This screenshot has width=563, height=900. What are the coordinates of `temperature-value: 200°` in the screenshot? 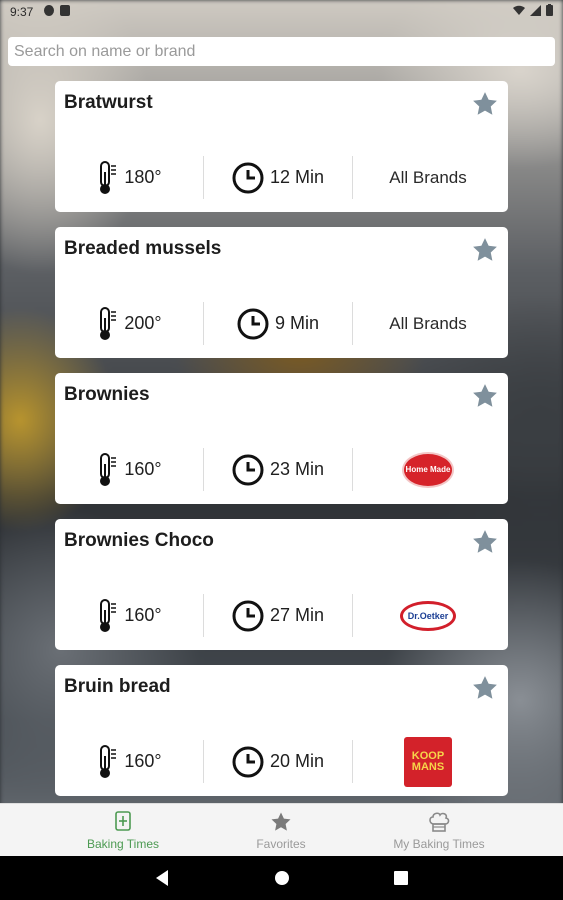 It's located at (143, 323).